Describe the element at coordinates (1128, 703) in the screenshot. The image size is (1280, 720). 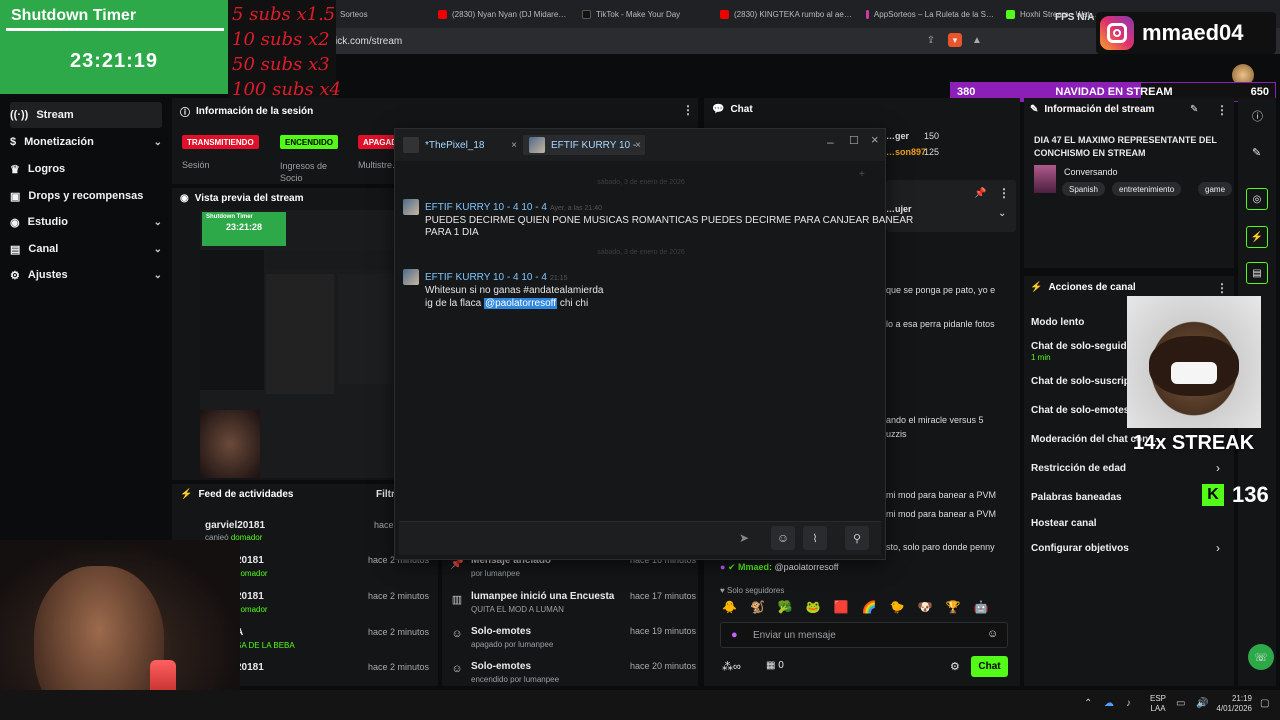
I see `mic-icon: ♪` at that location.